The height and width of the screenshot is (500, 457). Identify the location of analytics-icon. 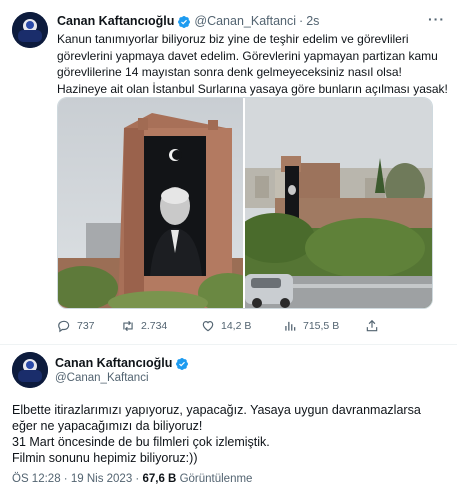
(290, 326).